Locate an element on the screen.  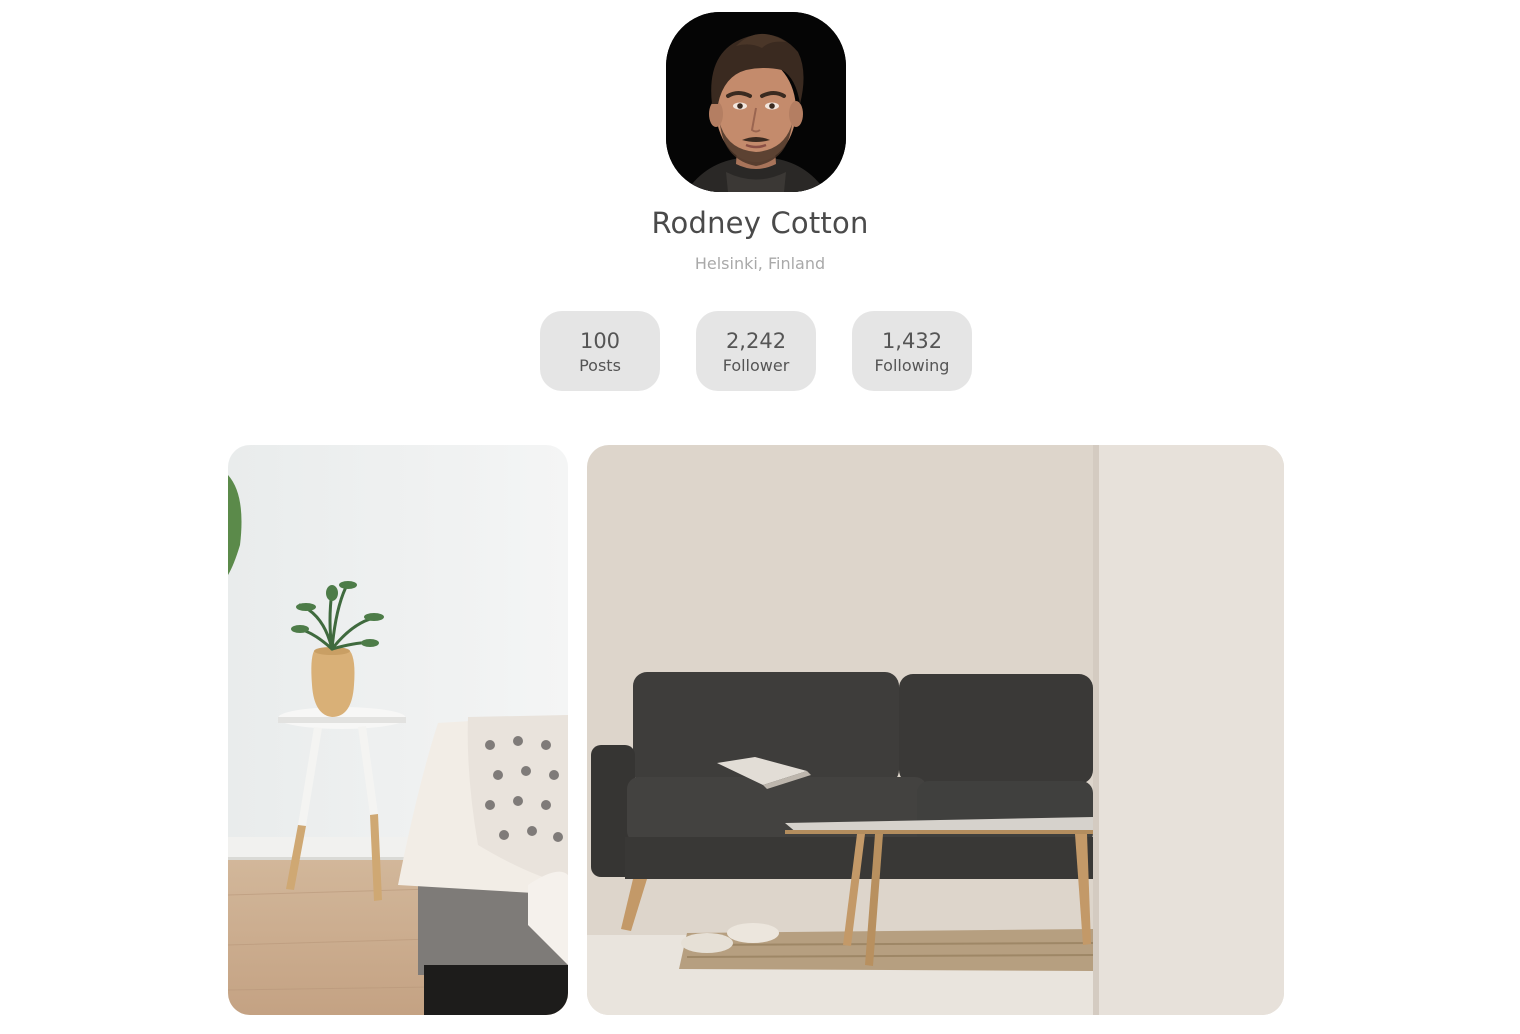
stat-posts: 100 Posts is located at coordinates (600, 351).